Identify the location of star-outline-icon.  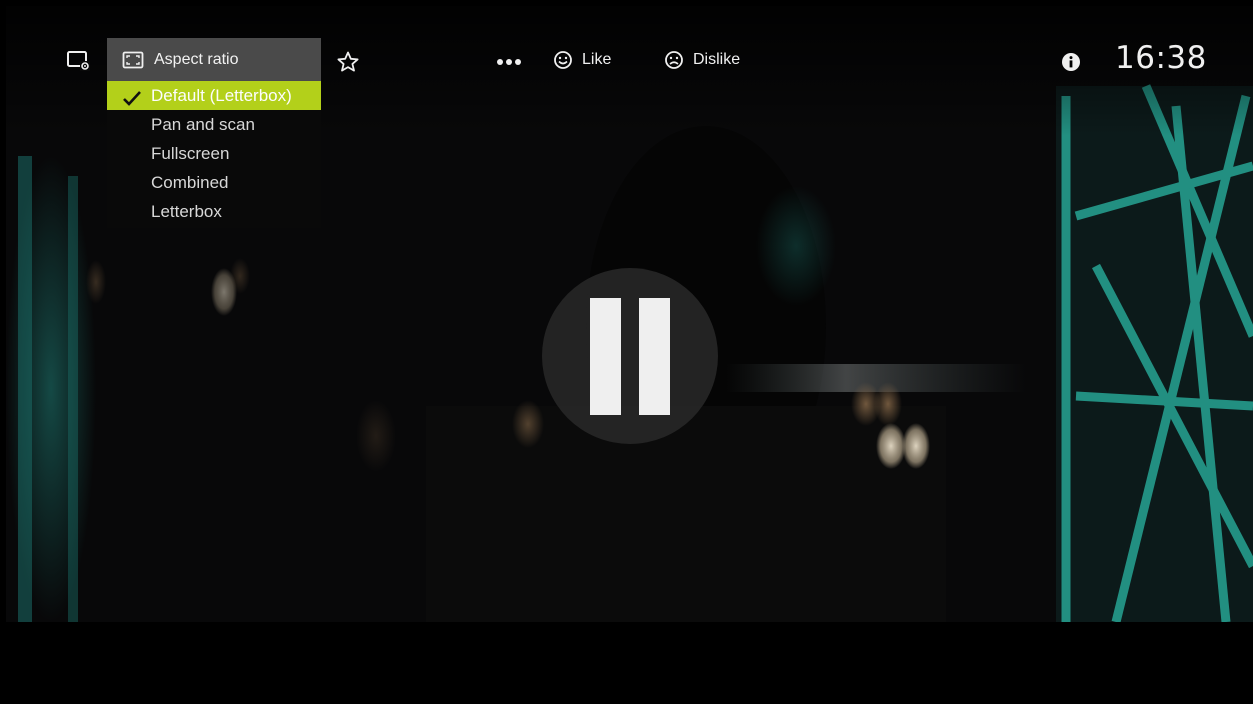
(348, 61).